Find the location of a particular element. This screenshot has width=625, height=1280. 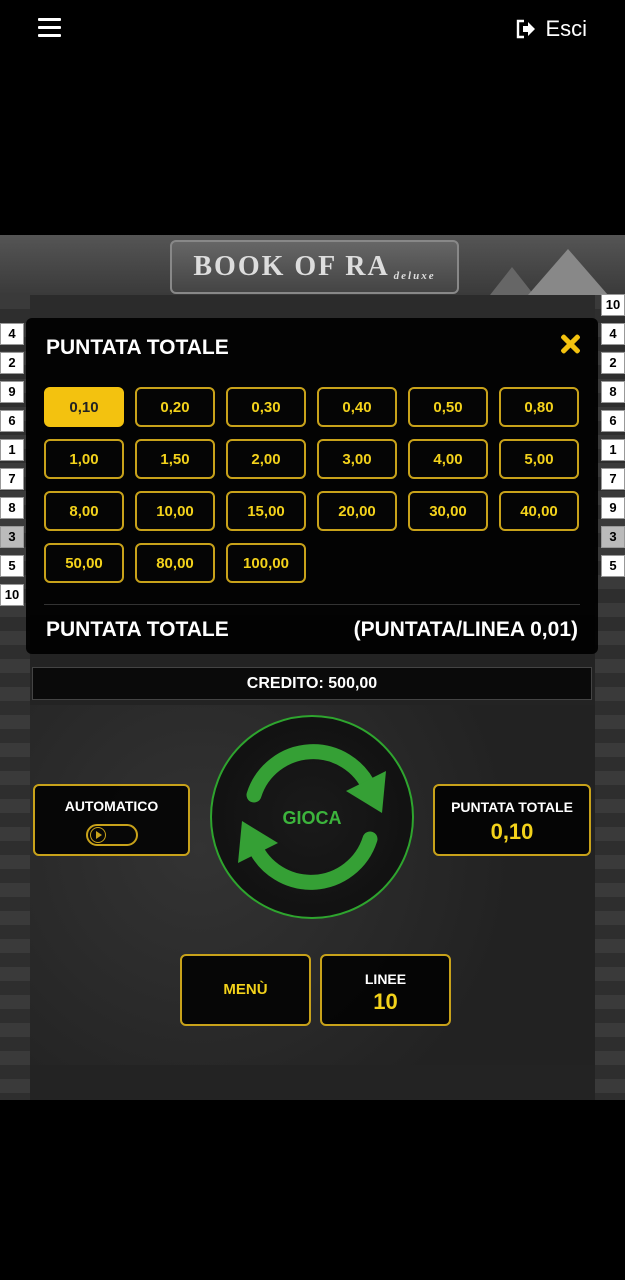

autoplay-button: AUTOMATICO is located at coordinates (111, 820).